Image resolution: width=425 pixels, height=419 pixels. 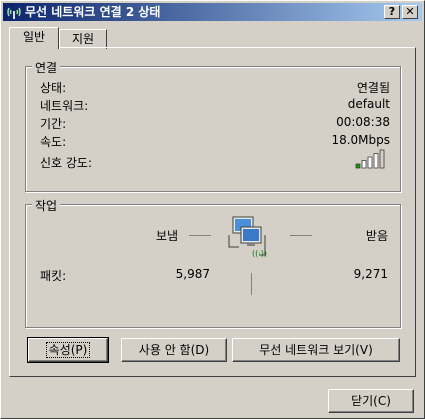 What do you see at coordinates (363, 122) in the screenshot?
I see `duration-value: 00:08:38` at bounding box center [363, 122].